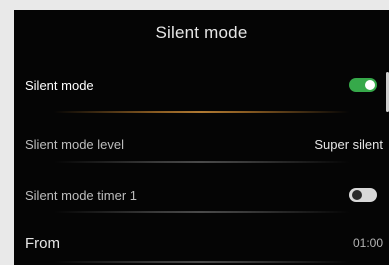 The width and height of the screenshot is (389, 265). Describe the element at coordinates (367, 243) in the screenshot. I see `from-time-value: 01:00` at that location.